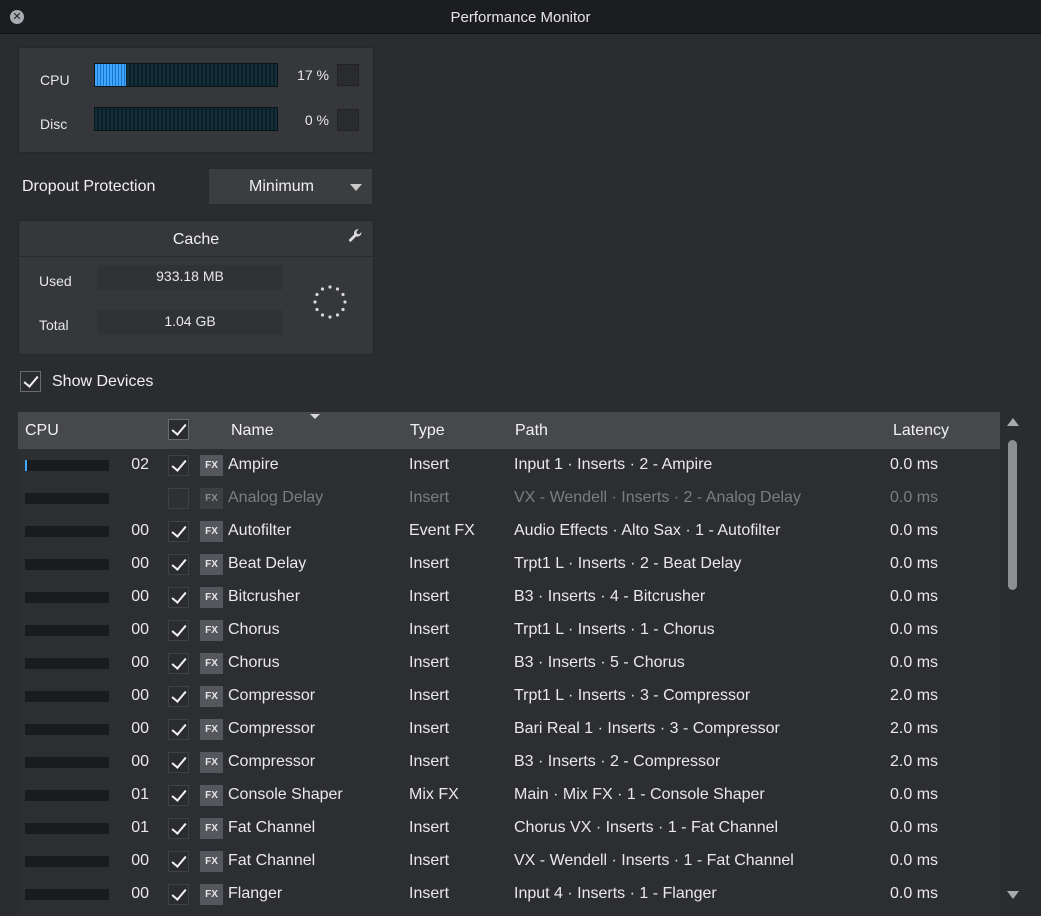 Image resolution: width=1041 pixels, height=916 pixels. I want to click on dropout-protection-select: Minimum, so click(290, 186).